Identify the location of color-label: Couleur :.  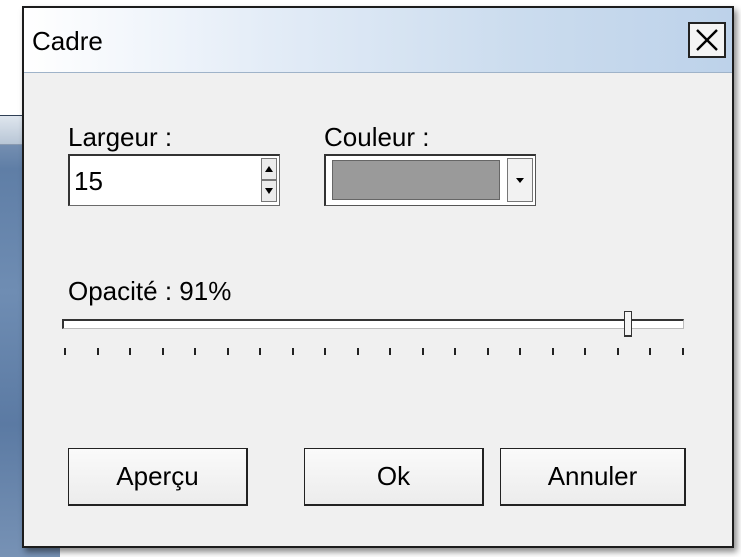
(377, 137).